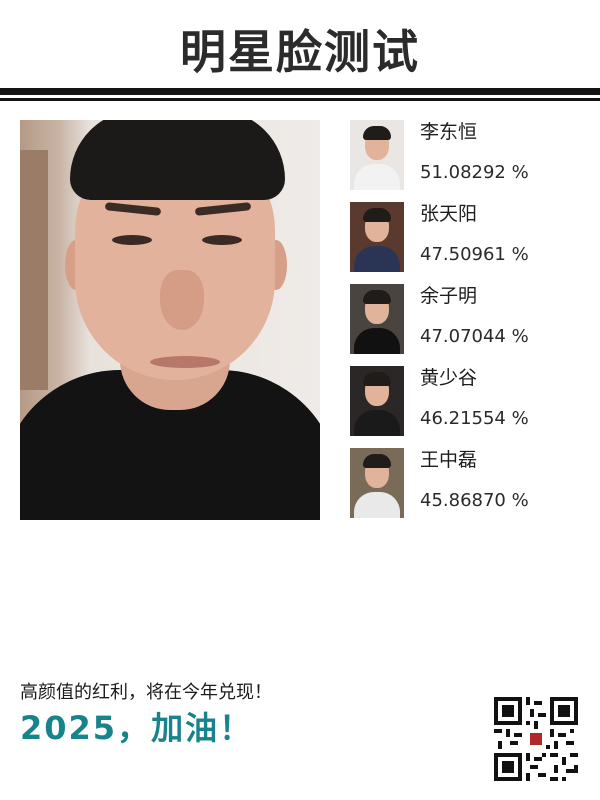  What do you see at coordinates (177, 160) in the screenshot?
I see `photo-hair` at bounding box center [177, 160].